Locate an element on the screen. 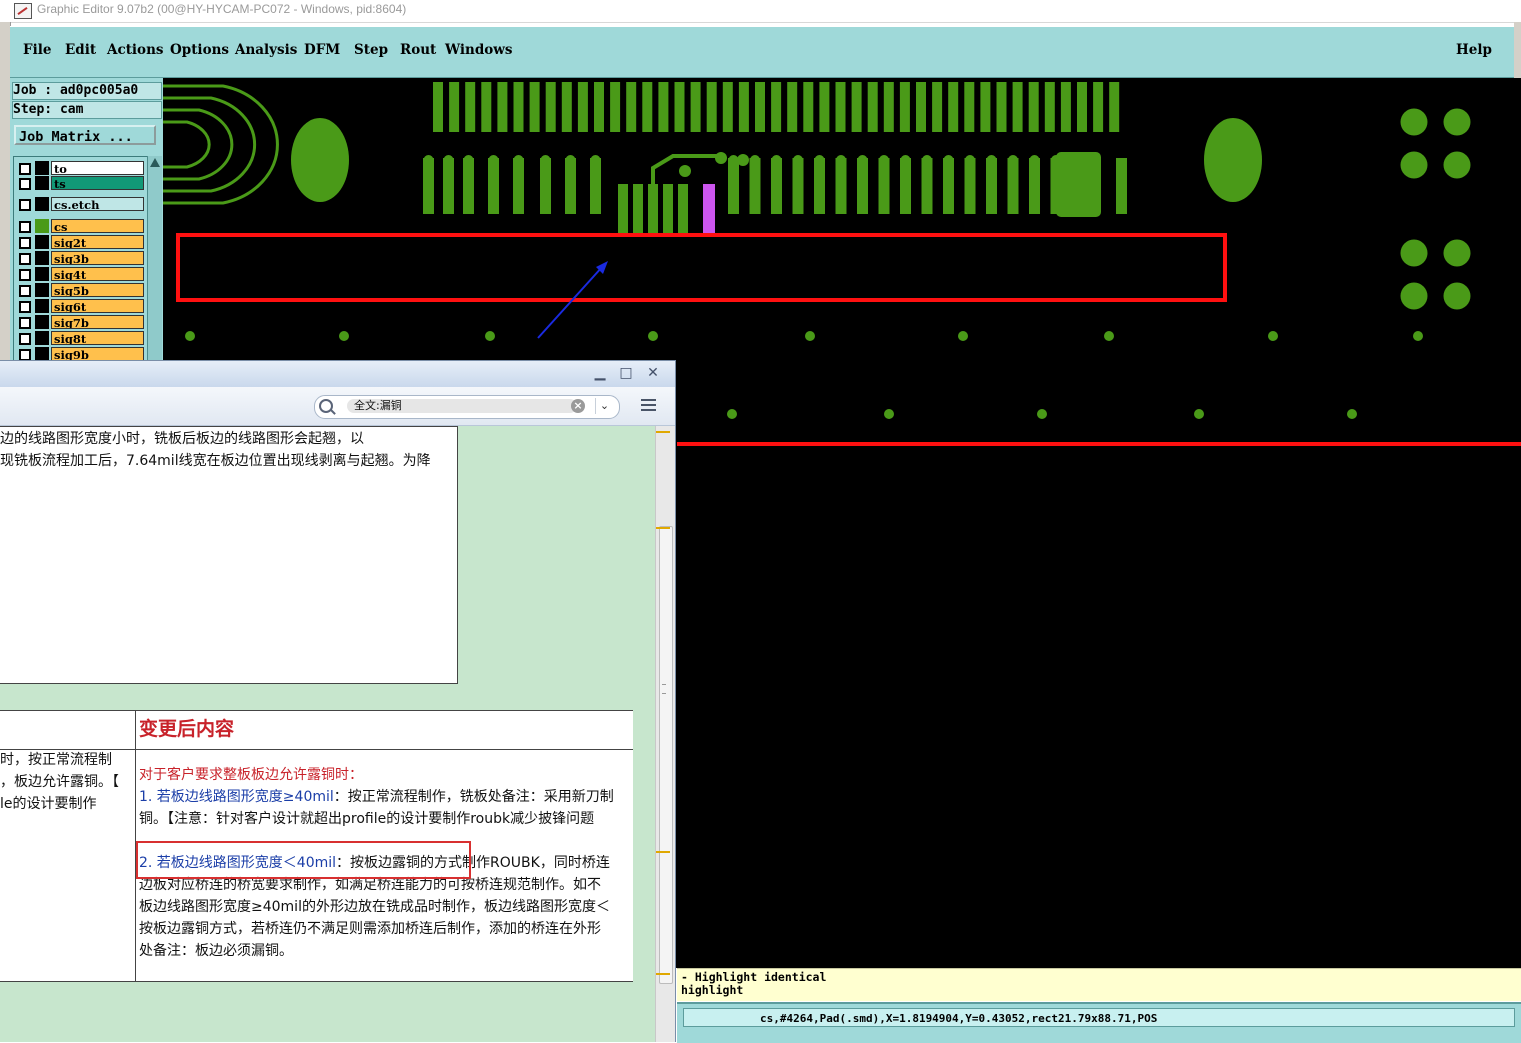 Image resolution: width=1521 pixels, height=1043 pixels. rule-item-1-line-2: 铜。【注意：针对客户设计就超出profile的设计要制作roubk减少披锋问题 is located at coordinates (367, 819).